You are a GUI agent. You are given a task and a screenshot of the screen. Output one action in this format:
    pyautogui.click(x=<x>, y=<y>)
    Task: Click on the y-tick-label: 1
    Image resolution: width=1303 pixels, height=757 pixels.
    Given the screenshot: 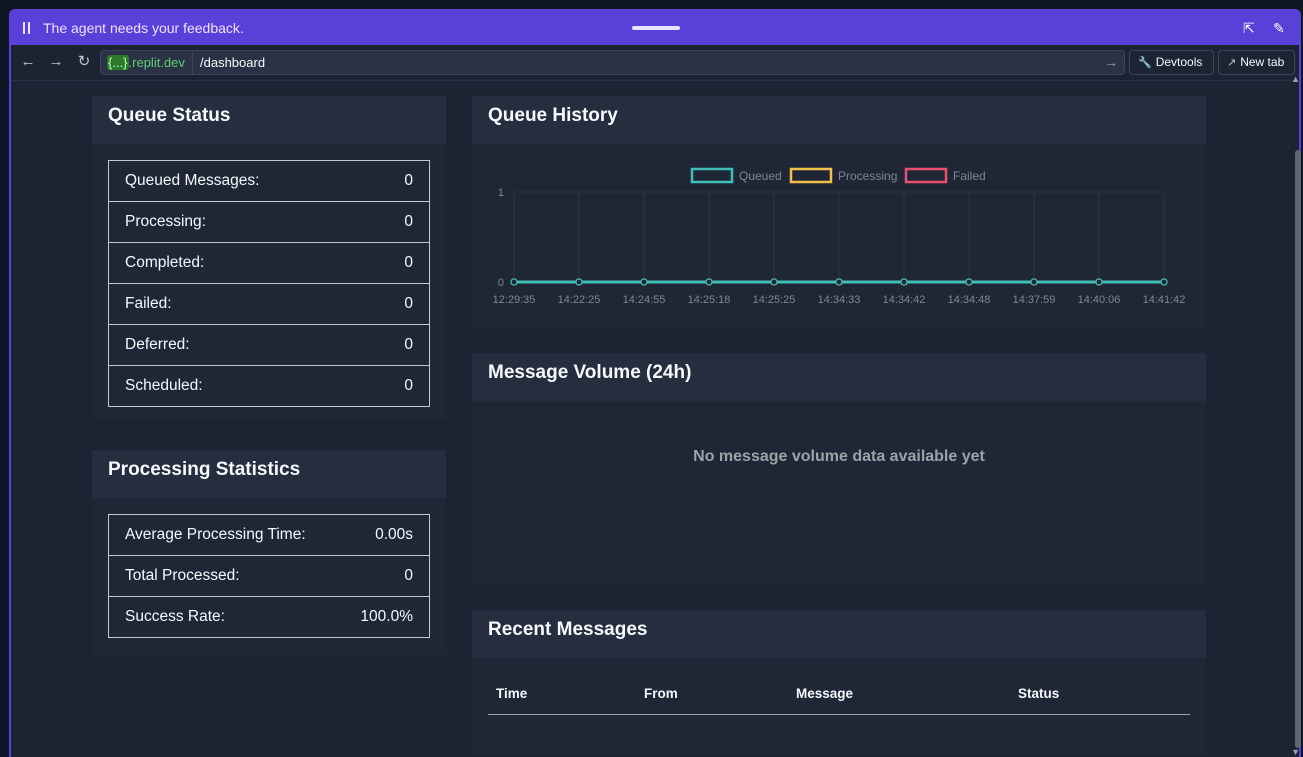 What is the action you would take?
    pyautogui.click(x=501, y=193)
    